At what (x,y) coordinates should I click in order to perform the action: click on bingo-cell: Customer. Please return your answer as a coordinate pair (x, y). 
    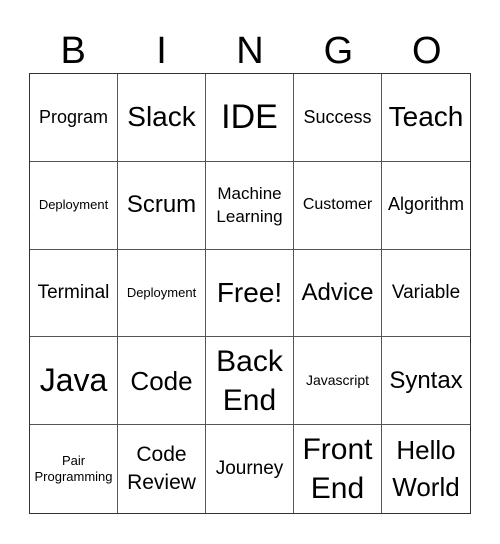
    Looking at the image, I should click on (338, 205).